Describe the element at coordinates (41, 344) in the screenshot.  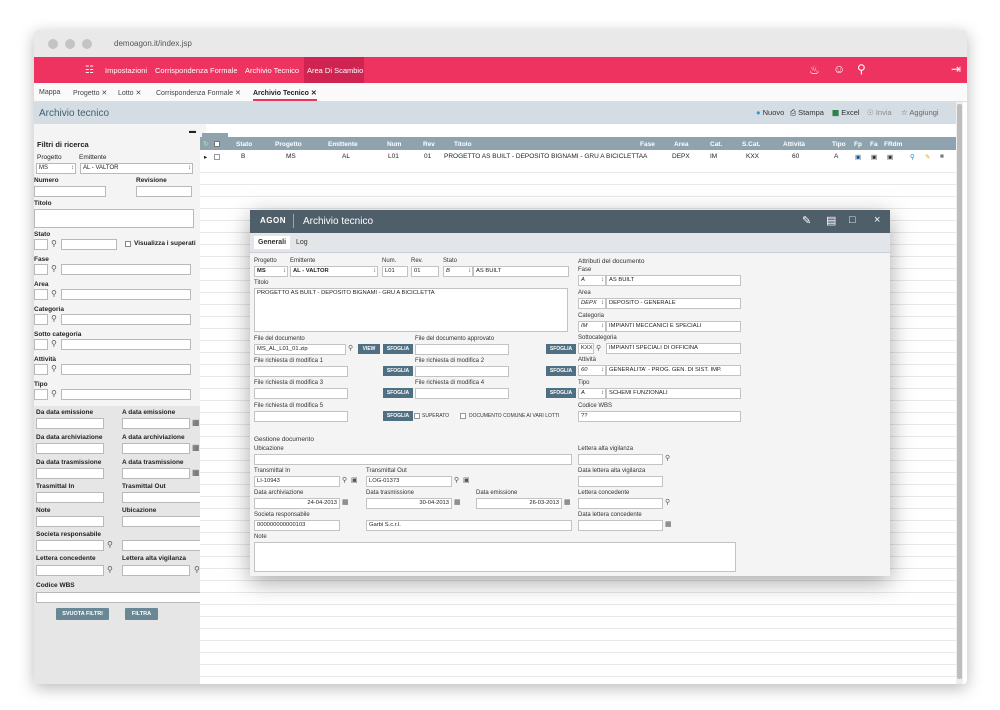
I see `filter-sottocategoria-code` at that location.